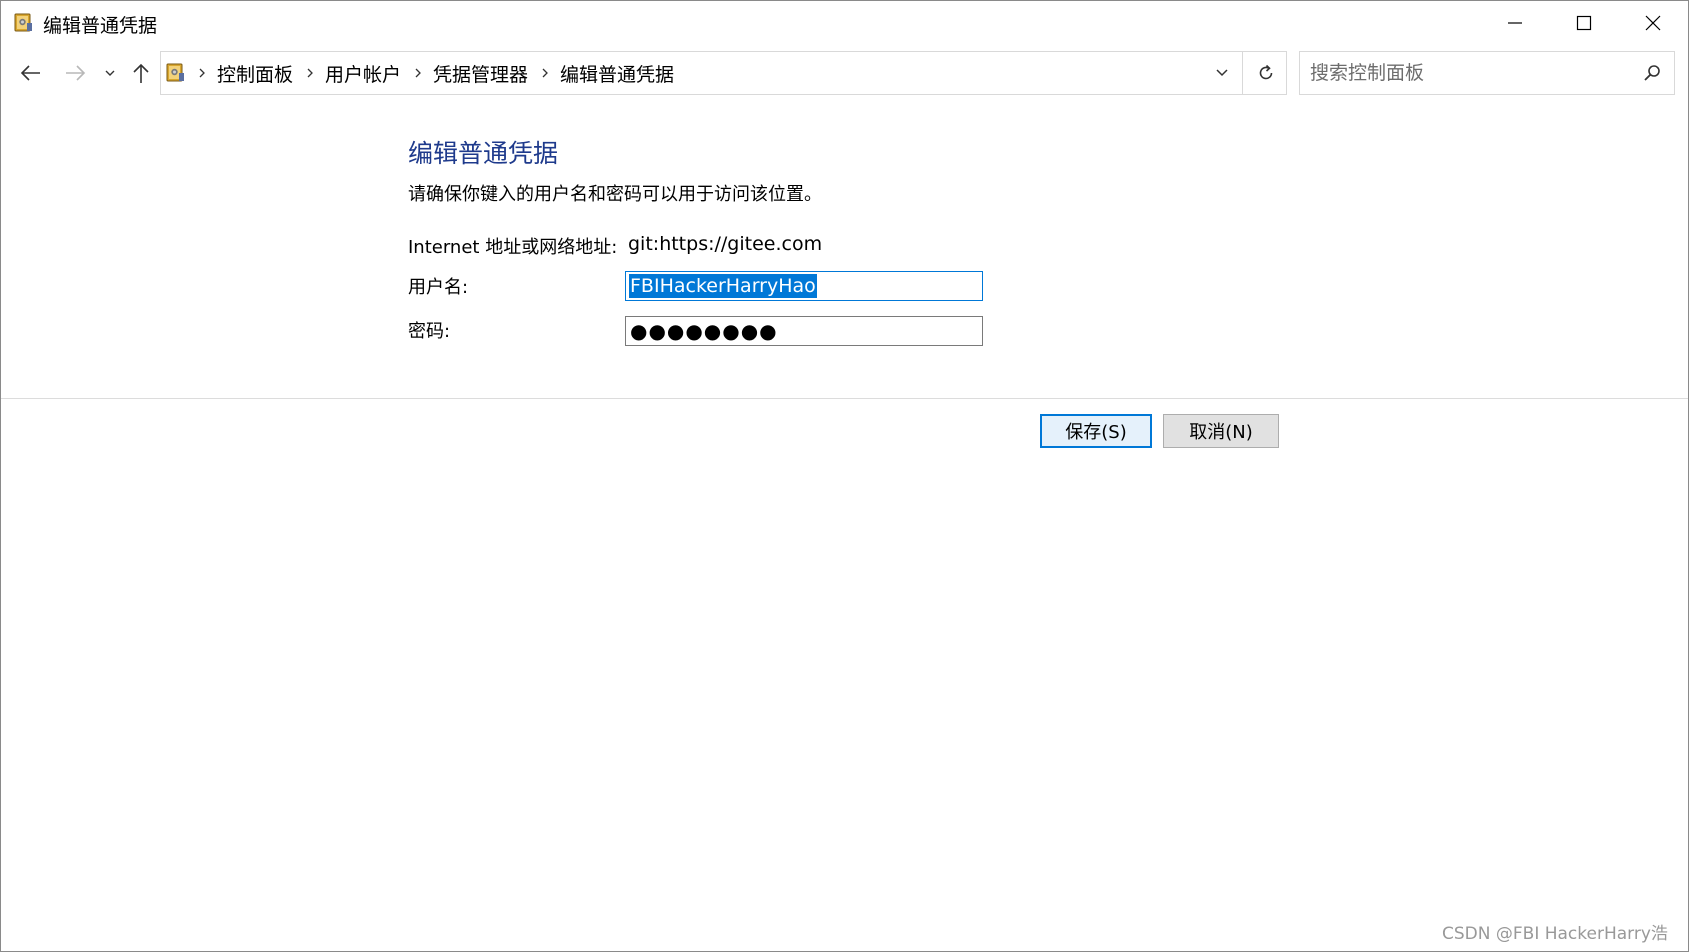 This screenshot has width=1689, height=952. What do you see at coordinates (100, 26) in the screenshot?
I see `window-title: 编辑普通凭据` at bounding box center [100, 26].